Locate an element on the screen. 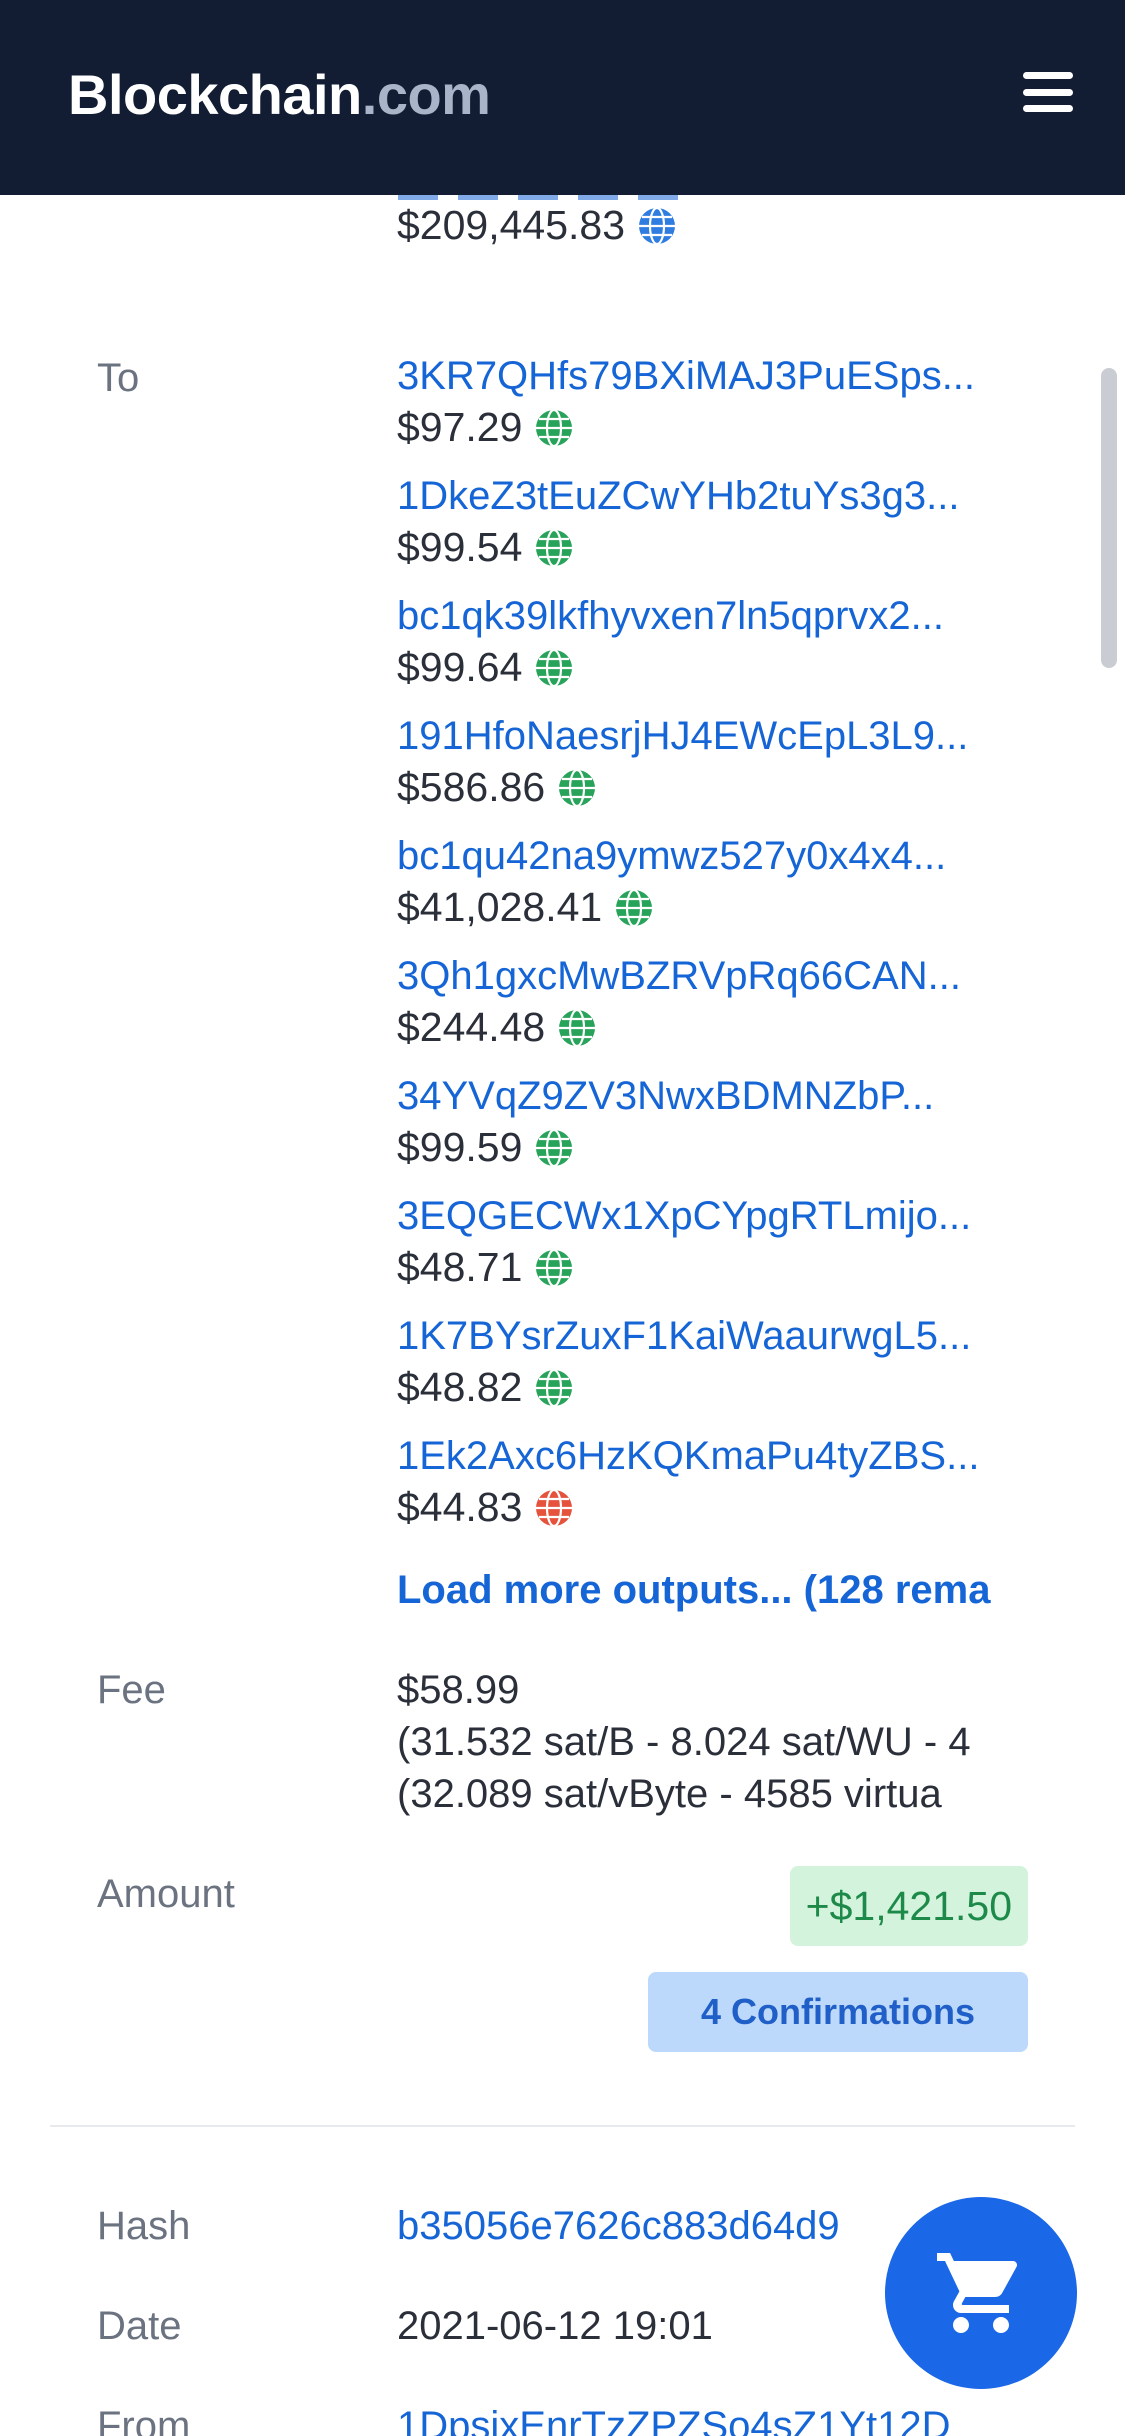 The image size is (1125, 2436). logo-text: Blockchain is located at coordinates (215, 94).